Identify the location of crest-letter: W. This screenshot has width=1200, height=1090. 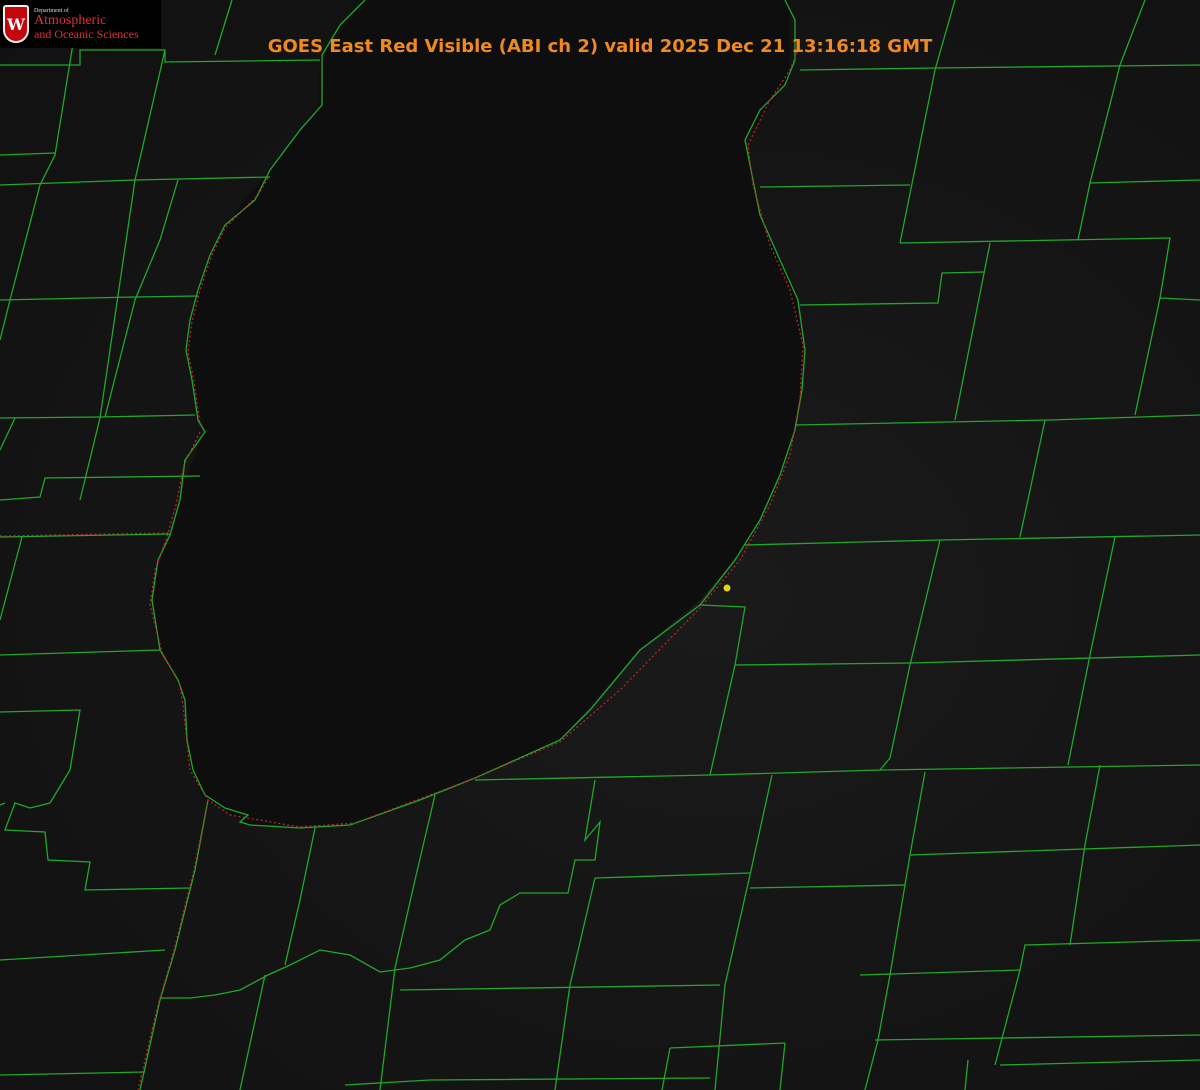
(16, 24).